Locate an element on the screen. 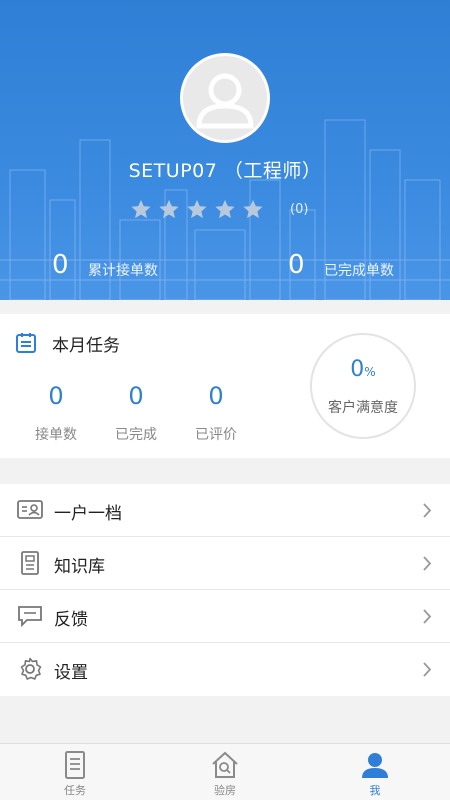 This screenshot has height=800, width=450. completed-label: 已完成 is located at coordinates (136, 435).